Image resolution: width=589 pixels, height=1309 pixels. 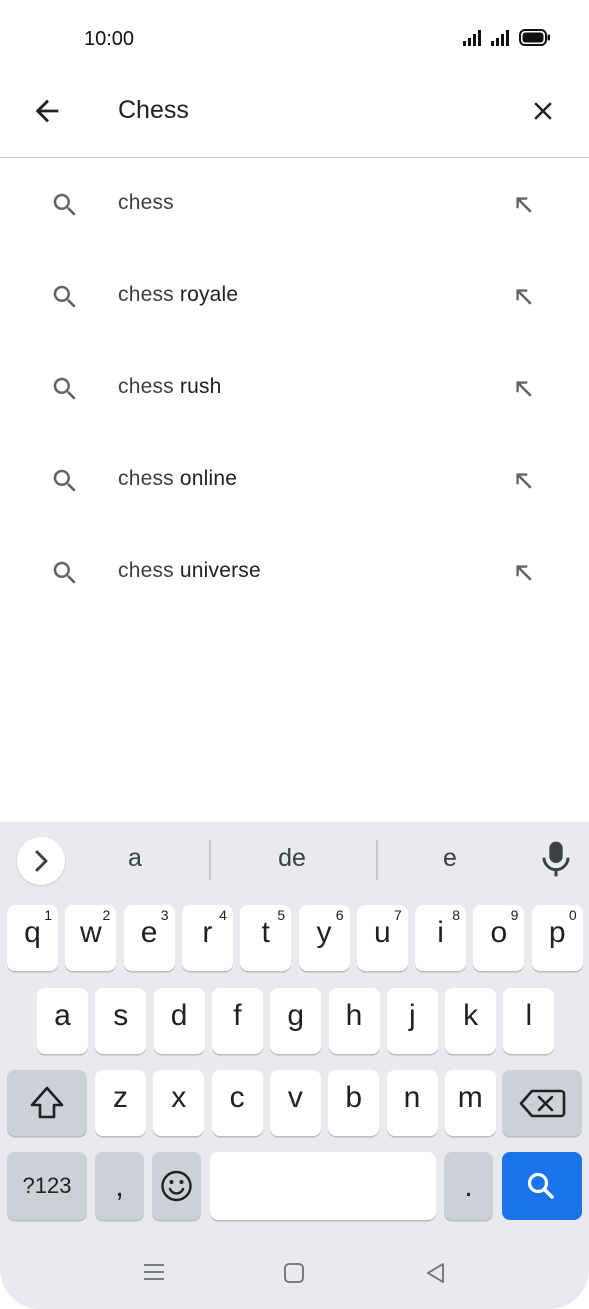 I want to click on key-hint: 4, so click(x=223, y=915).